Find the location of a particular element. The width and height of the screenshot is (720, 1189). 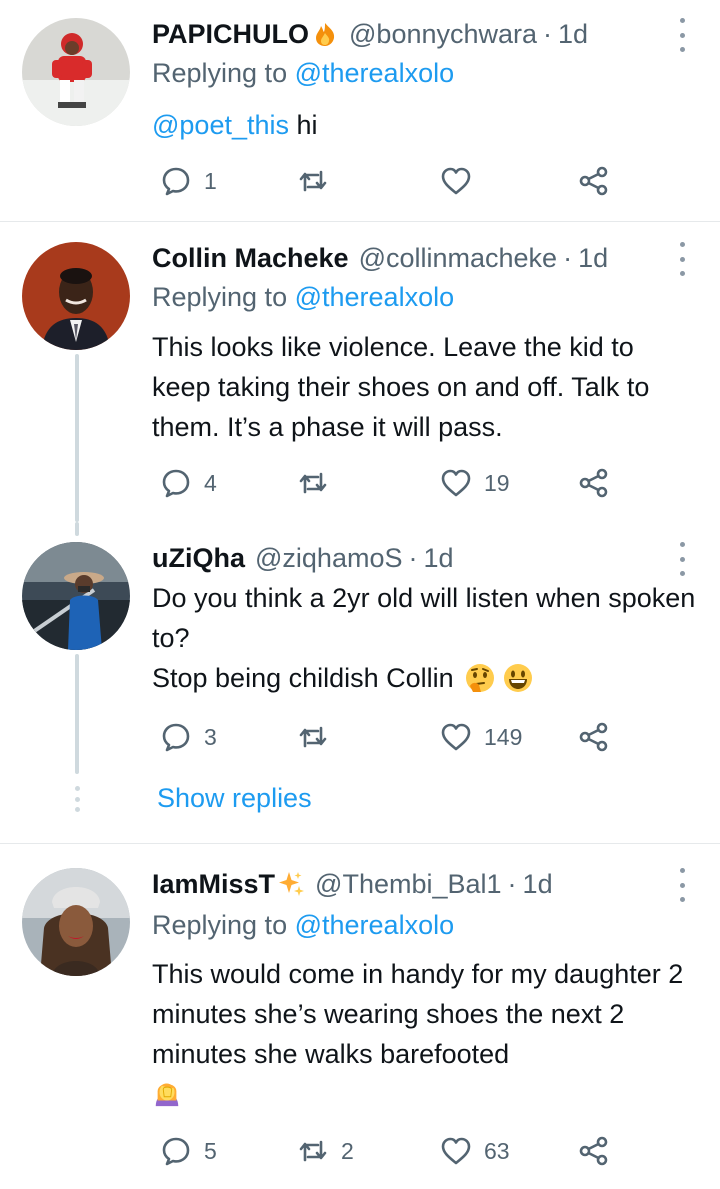

user-handle: @Thembi_Bal1 is located at coordinates (408, 884).